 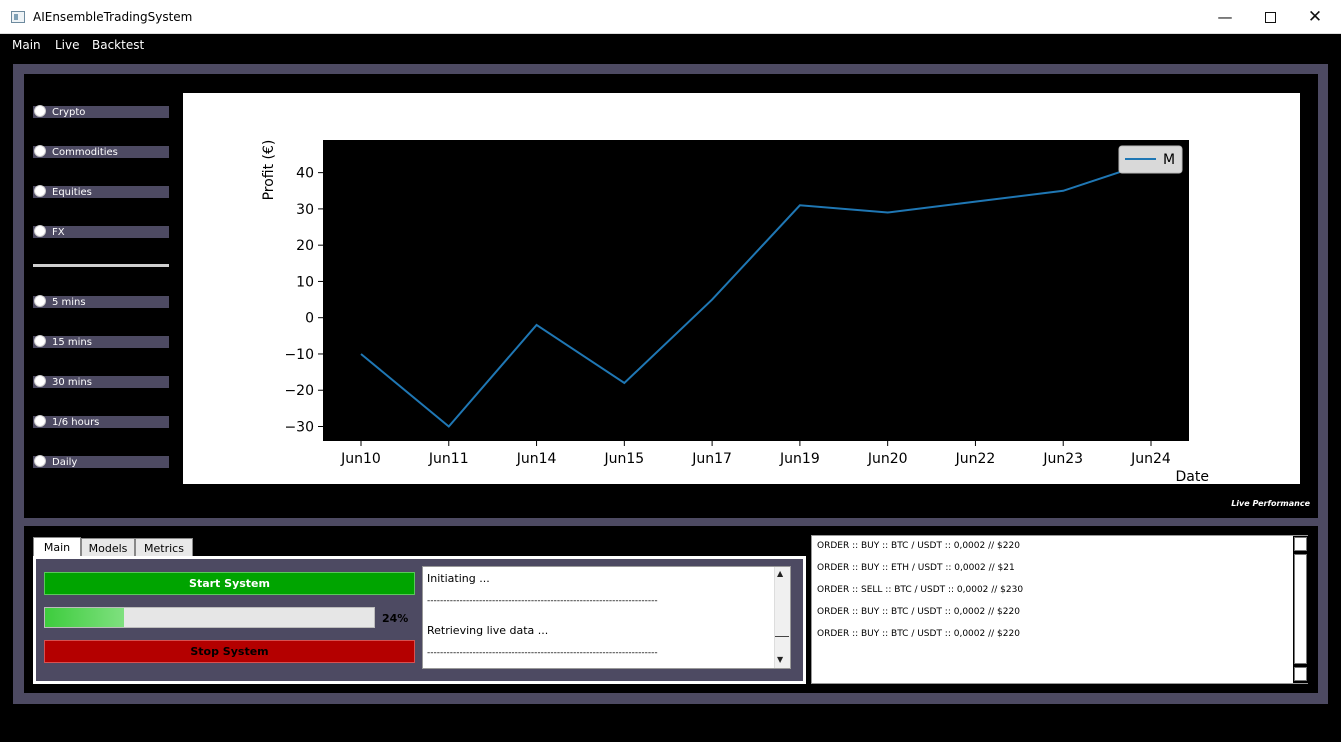 I want to click on tab-main: Main, so click(x=57, y=547).